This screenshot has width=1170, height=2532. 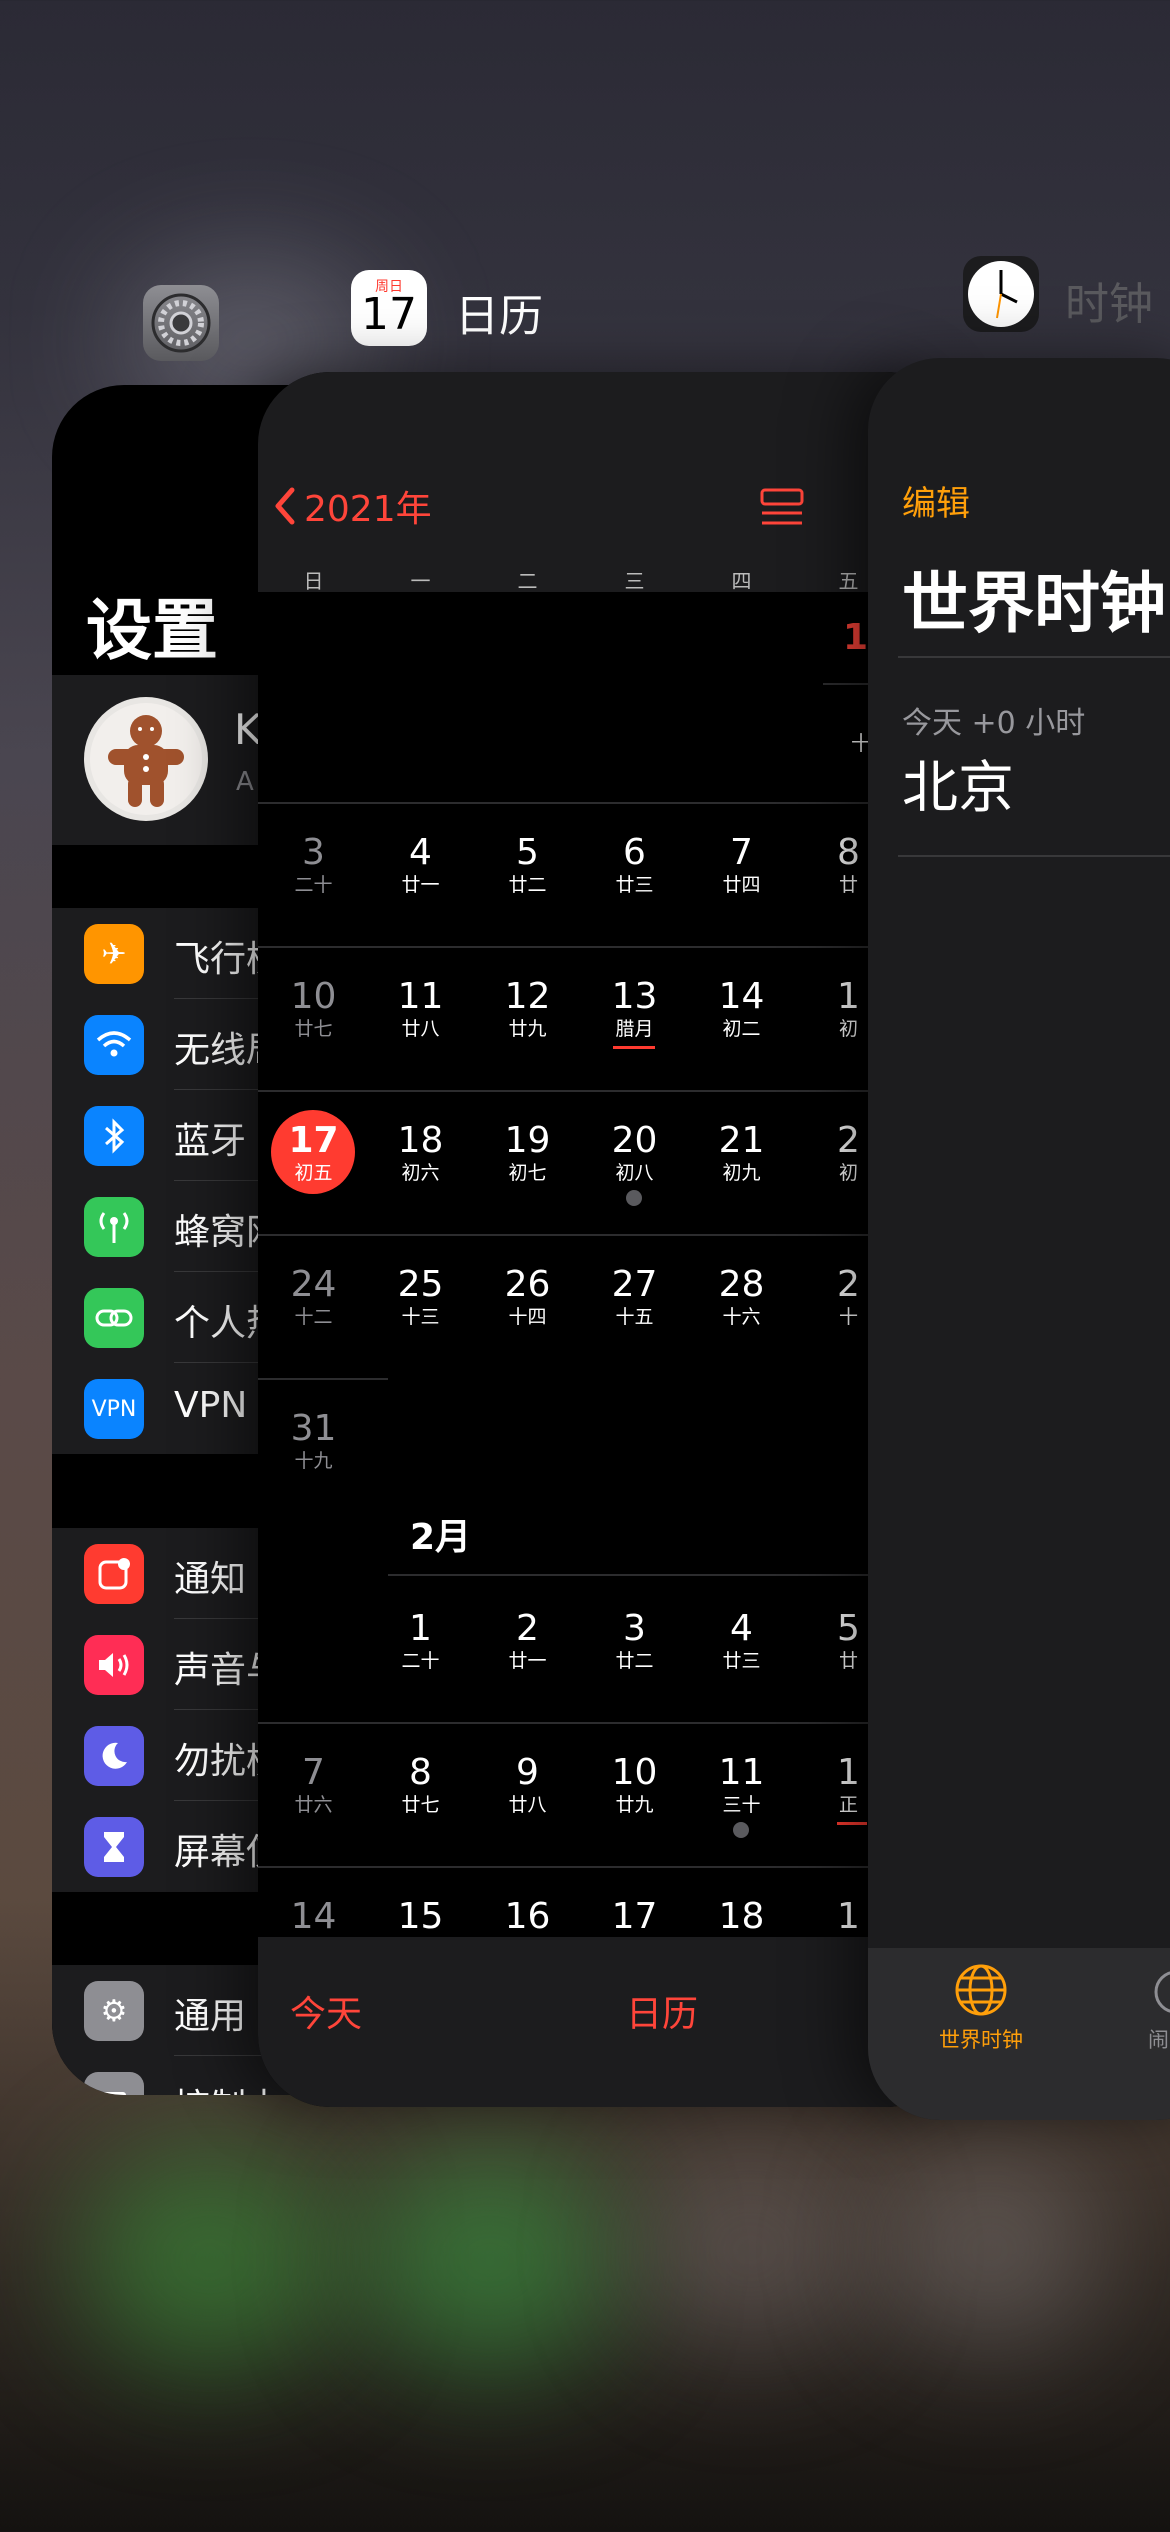 I want to click on gear-icon, so click(x=181, y=323).